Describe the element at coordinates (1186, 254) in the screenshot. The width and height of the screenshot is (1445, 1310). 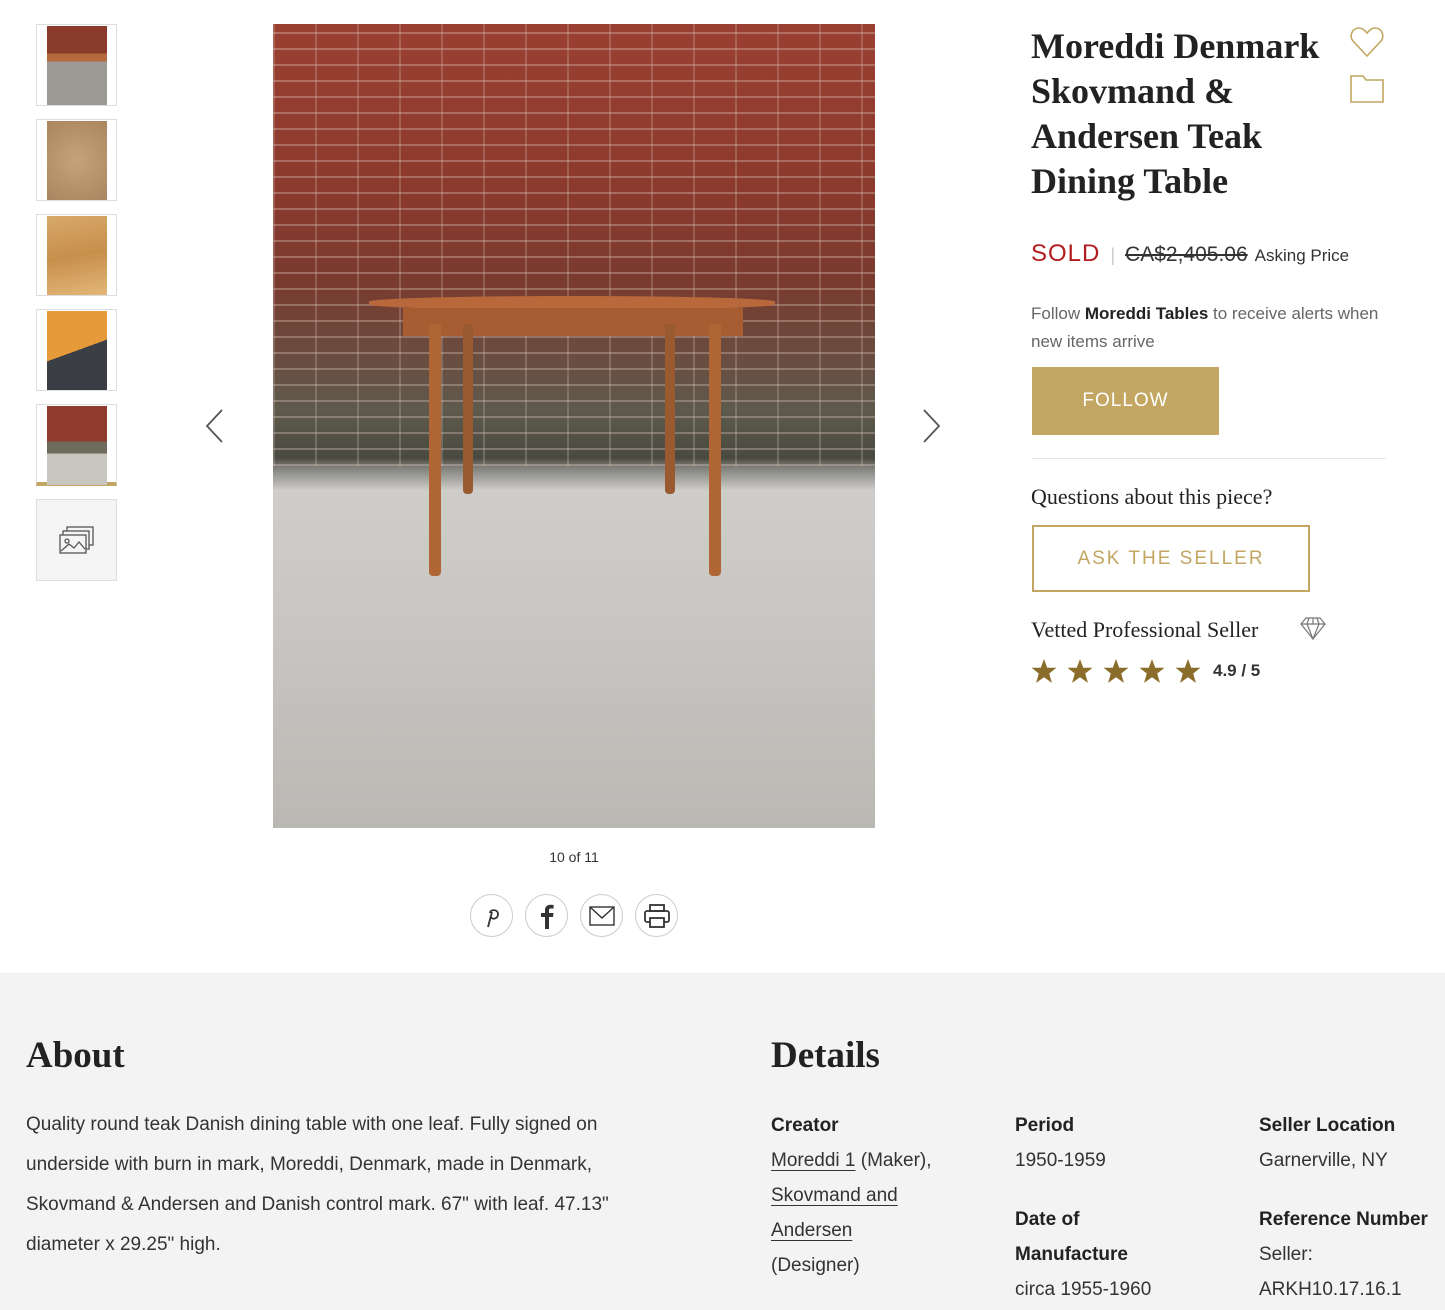
I see `price: CA$2,405.06` at that location.